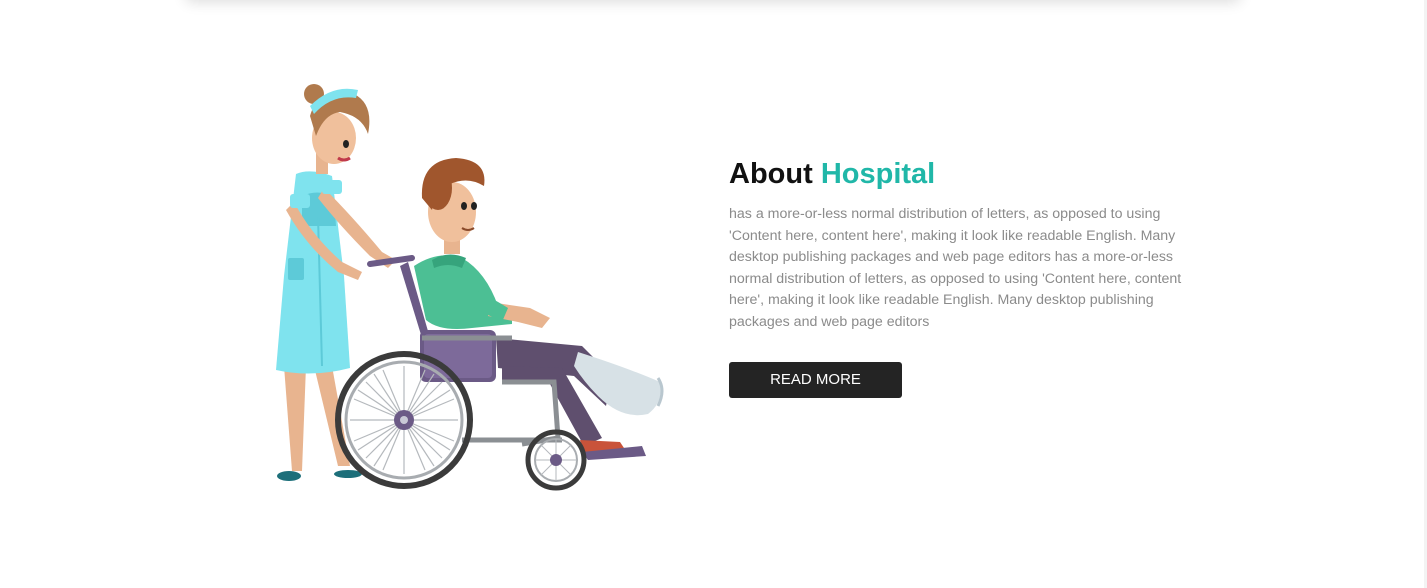 This screenshot has height=588, width=1427. Describe the element at coordinates (771, 174) in the screenshot. I see `about-title-main: About` at that location.